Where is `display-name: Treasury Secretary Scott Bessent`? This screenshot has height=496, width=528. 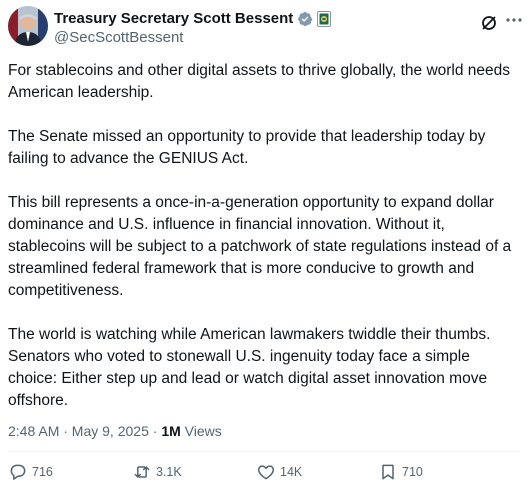 display-name: Treasury Secretary Scott Bessent is located at coordinates (173, 19).